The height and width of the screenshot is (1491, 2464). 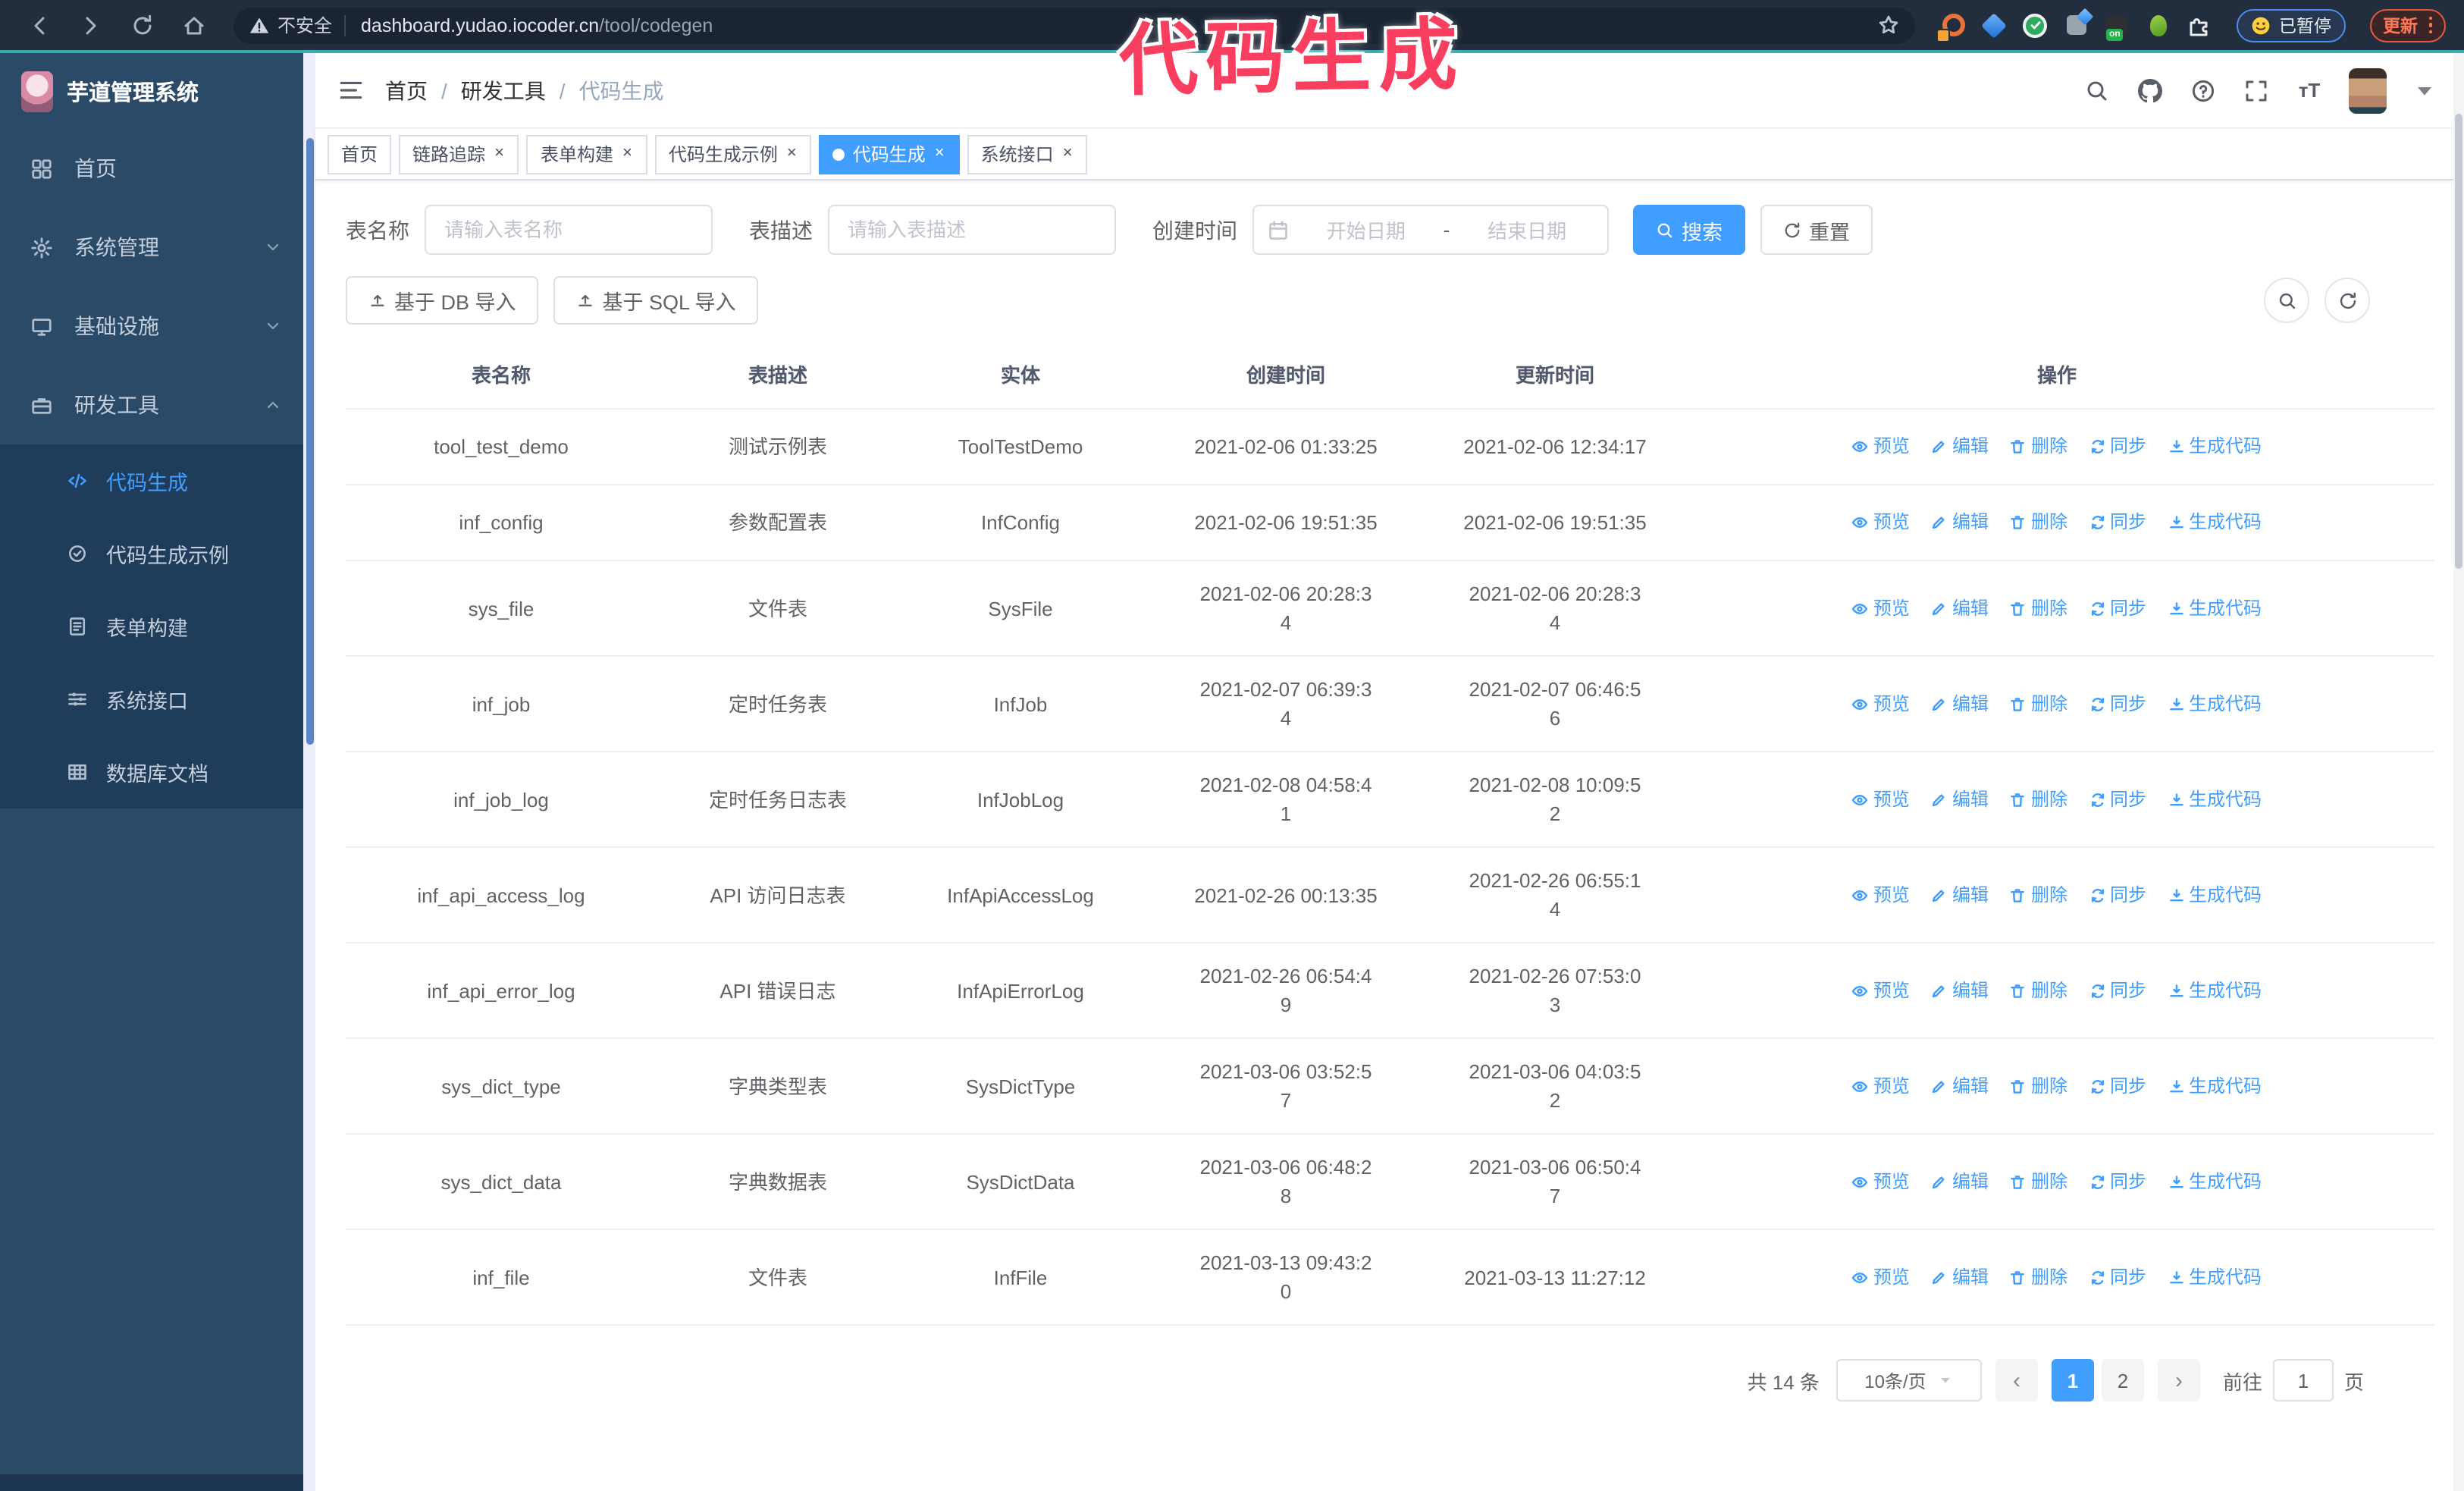 I want to click on browser-menu-icon, so click(x=2430, y=25).